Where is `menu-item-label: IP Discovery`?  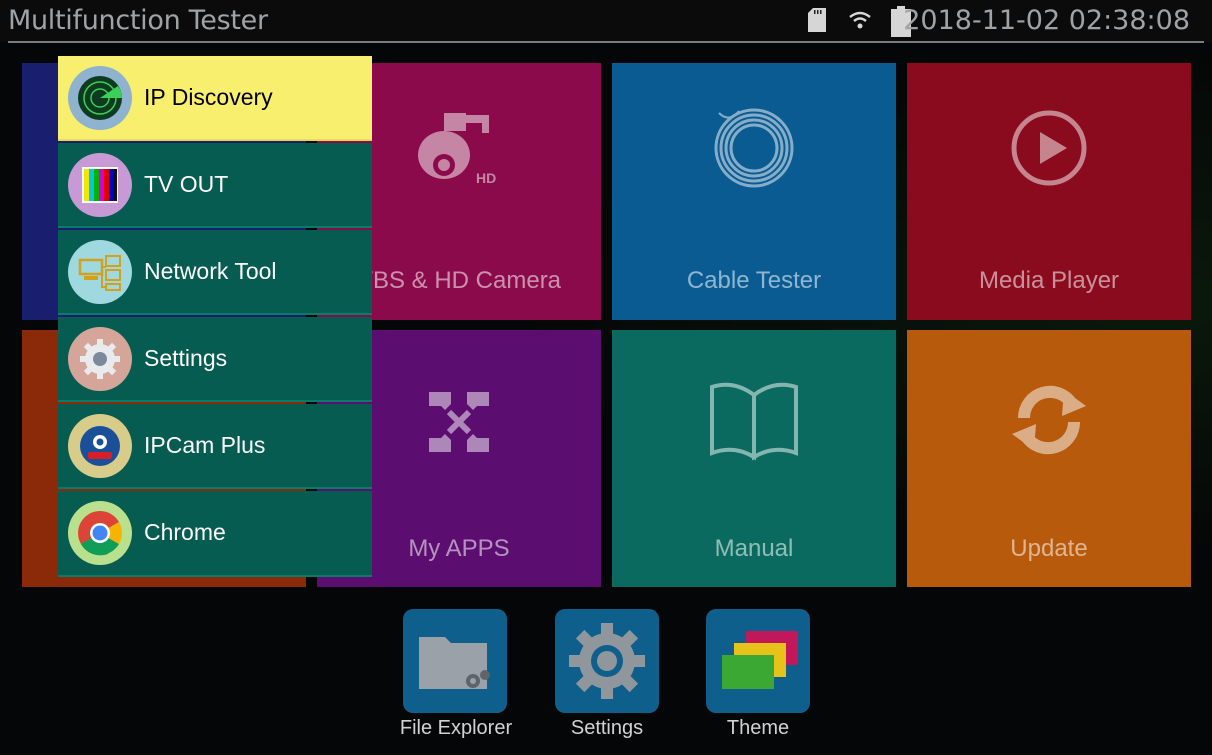 menu-item-label: IP Discovery is located at coordinates (208, 97).